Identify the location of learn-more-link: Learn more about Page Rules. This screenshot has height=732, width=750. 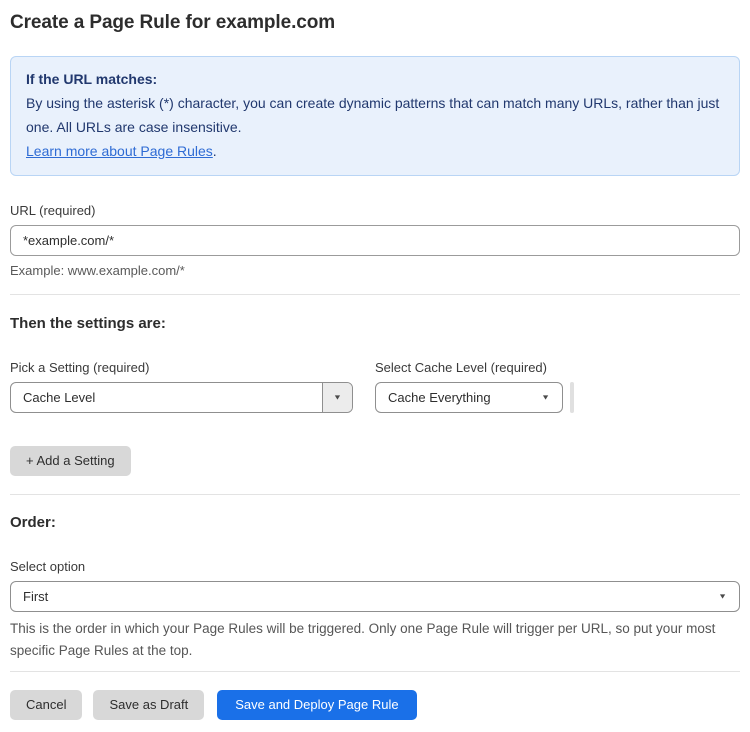
(119, 151).